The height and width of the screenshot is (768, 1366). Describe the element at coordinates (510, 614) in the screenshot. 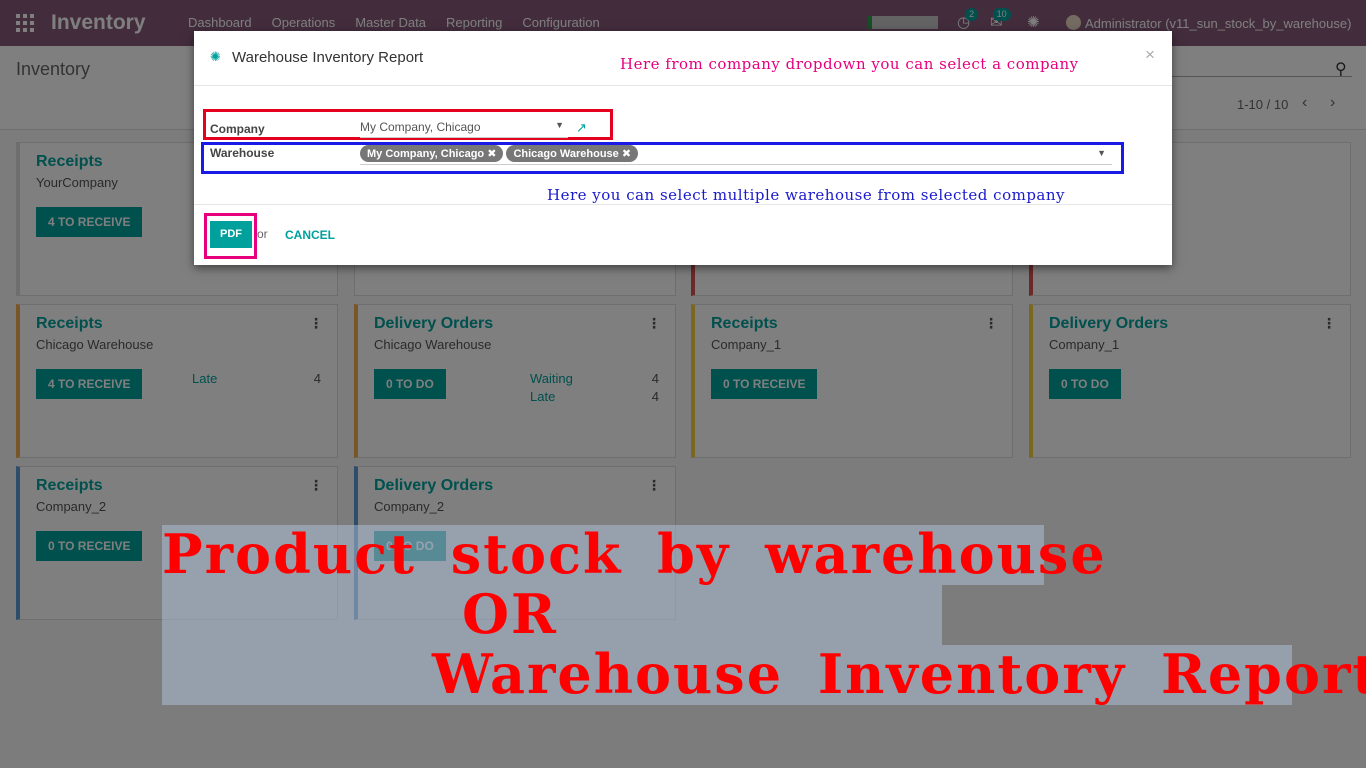

I see `banner-line-2: OR` at that location.